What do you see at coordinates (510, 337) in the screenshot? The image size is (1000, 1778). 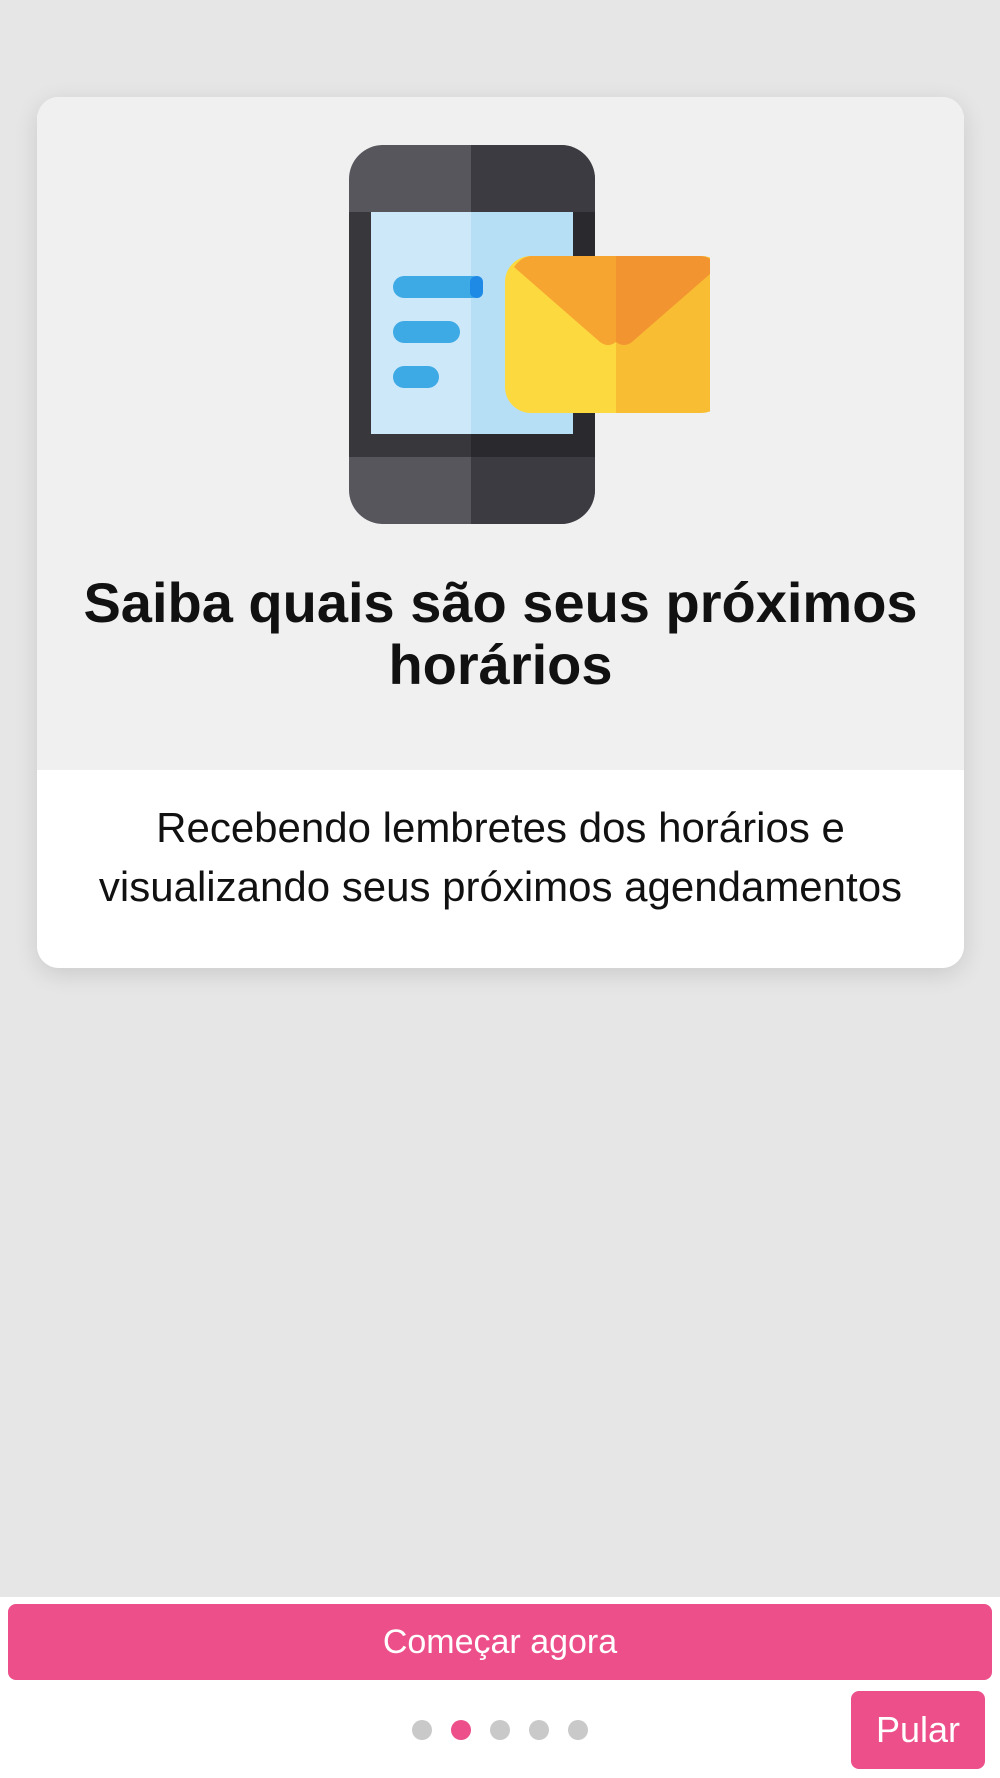 I see `phone-with-message-envelope-icon` at bounding box center [510, 337].